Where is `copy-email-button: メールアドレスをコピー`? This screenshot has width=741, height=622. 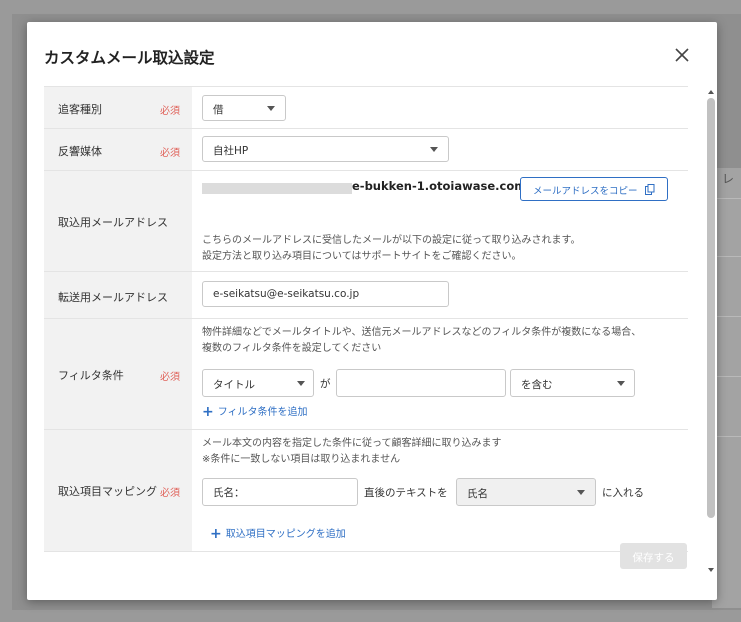
copy-email-button: メールアドレスをコピー is located at coordinates (594, 189).